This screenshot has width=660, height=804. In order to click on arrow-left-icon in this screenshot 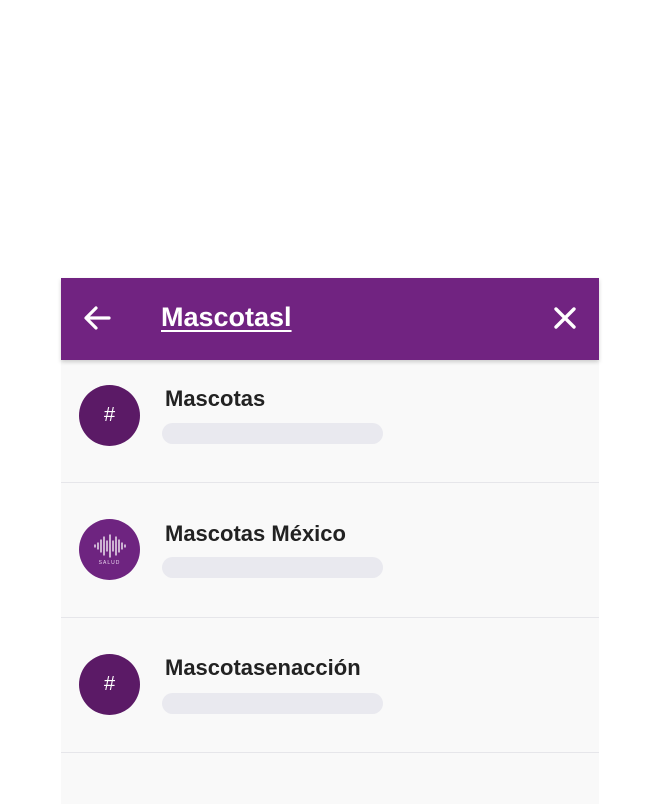, I will do `click(97, 318)`.